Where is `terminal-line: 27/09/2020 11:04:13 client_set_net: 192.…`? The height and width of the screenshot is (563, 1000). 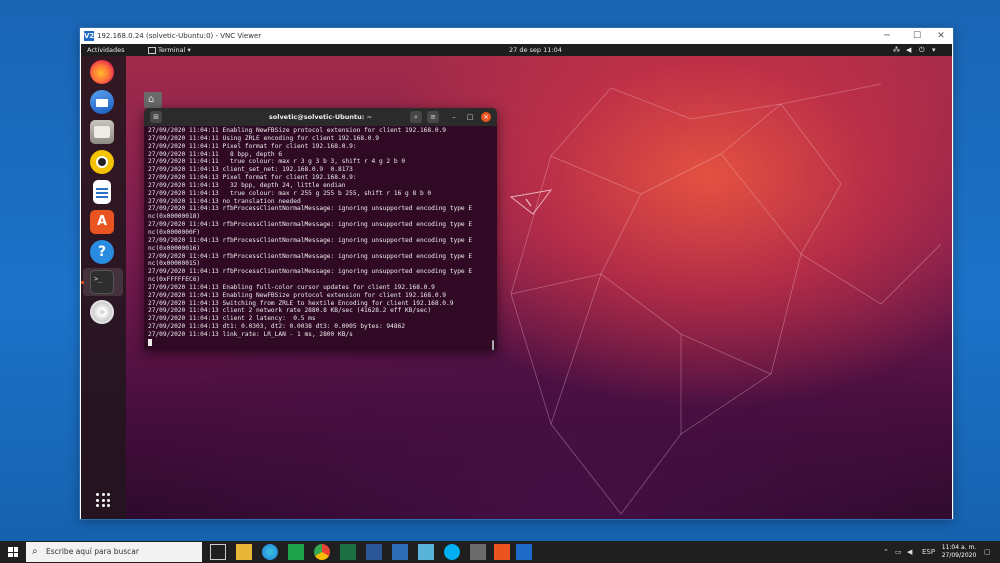
terminal-line: 27/09/2020 11:04:13 client_set_net: 192.… is located at coordinates (250, 170).